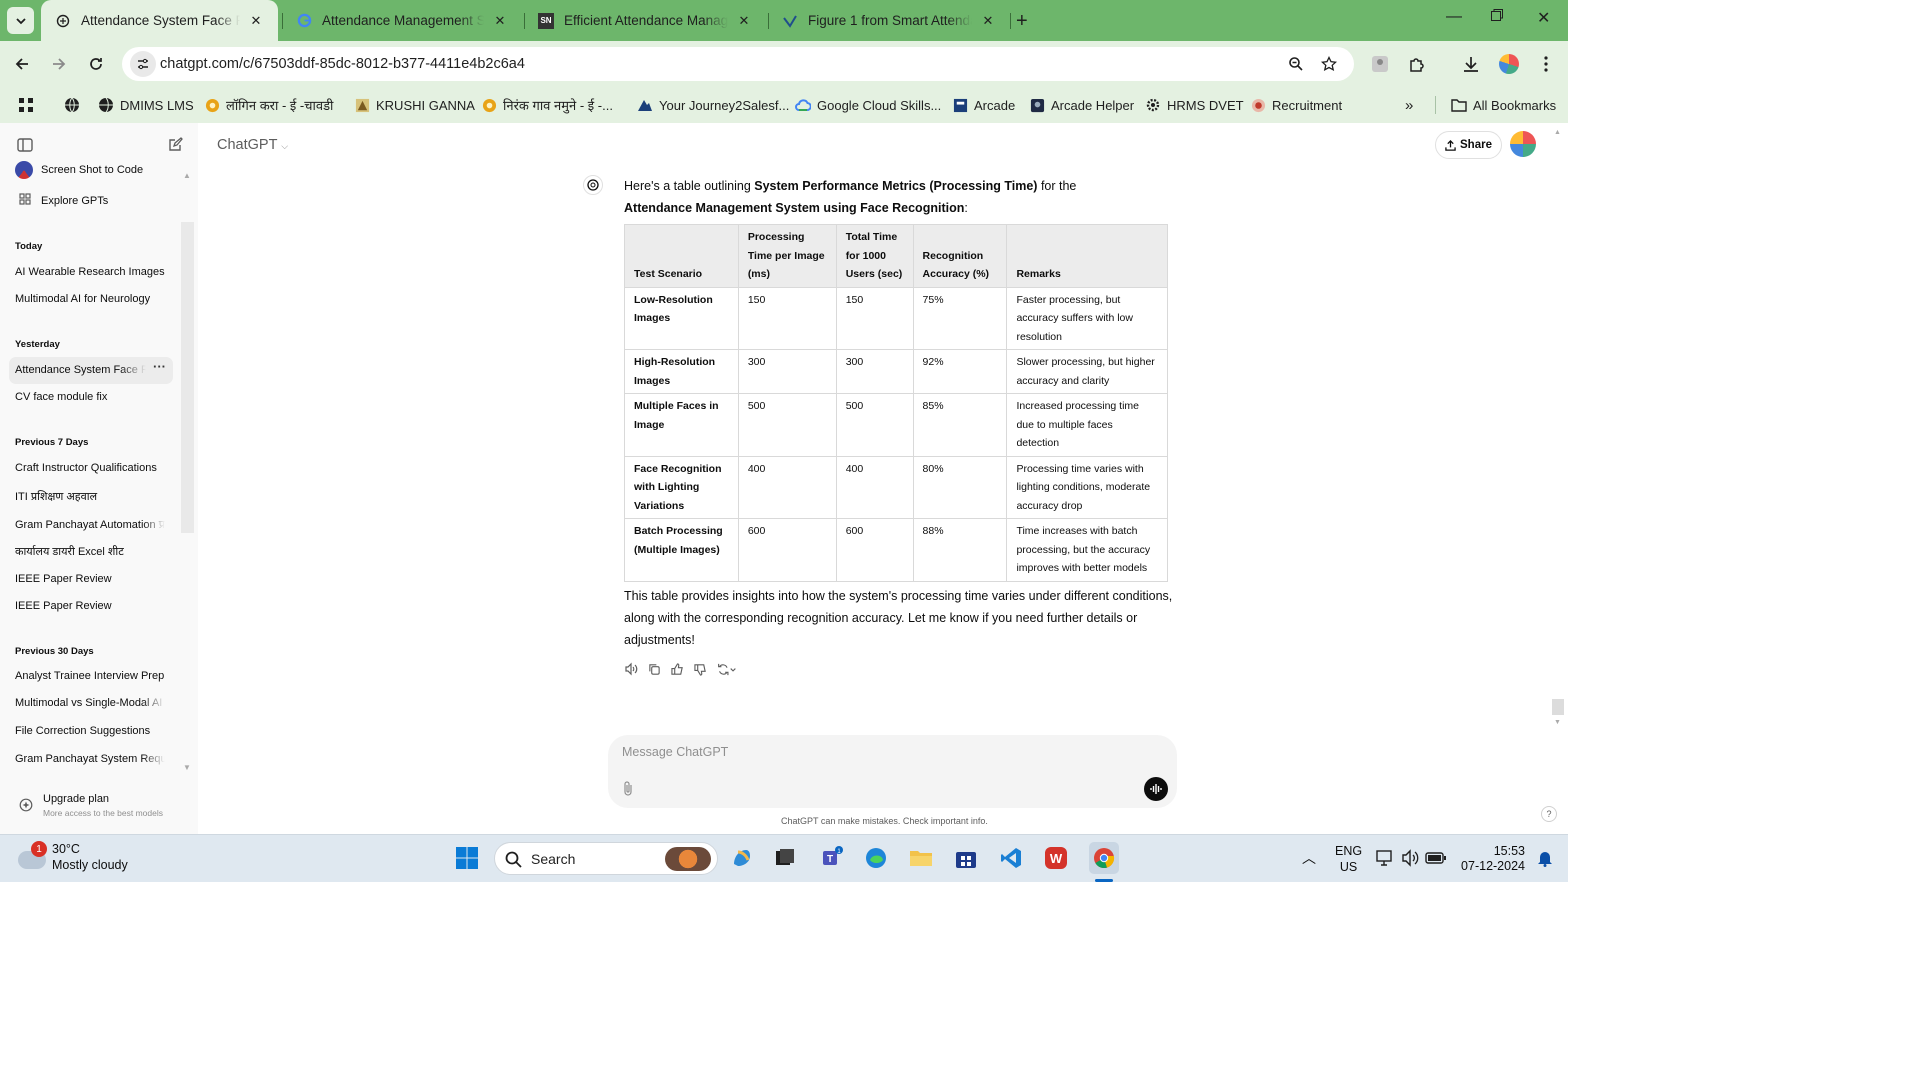 The height and width of the screenshot is (1080, 1920). Describe the element at coordinates (966, 858) in the screenshot. I see `microsoft-store-icon` at that location.